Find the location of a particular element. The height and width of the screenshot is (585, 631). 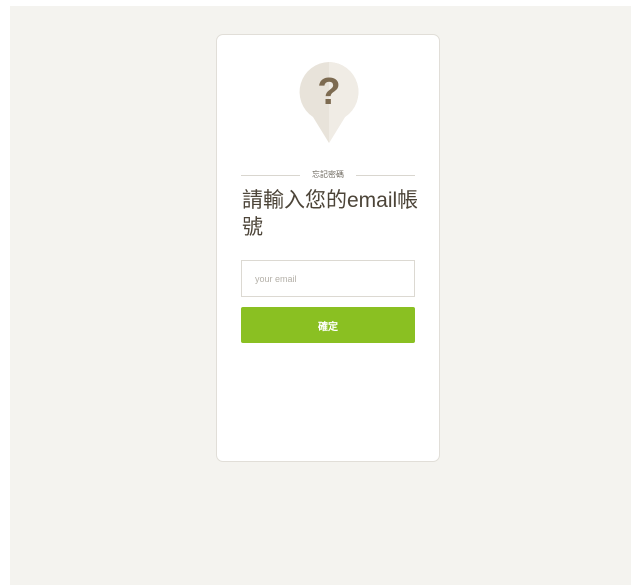

section-divider: 忘記密碼 is located at coordinates (328, 175).